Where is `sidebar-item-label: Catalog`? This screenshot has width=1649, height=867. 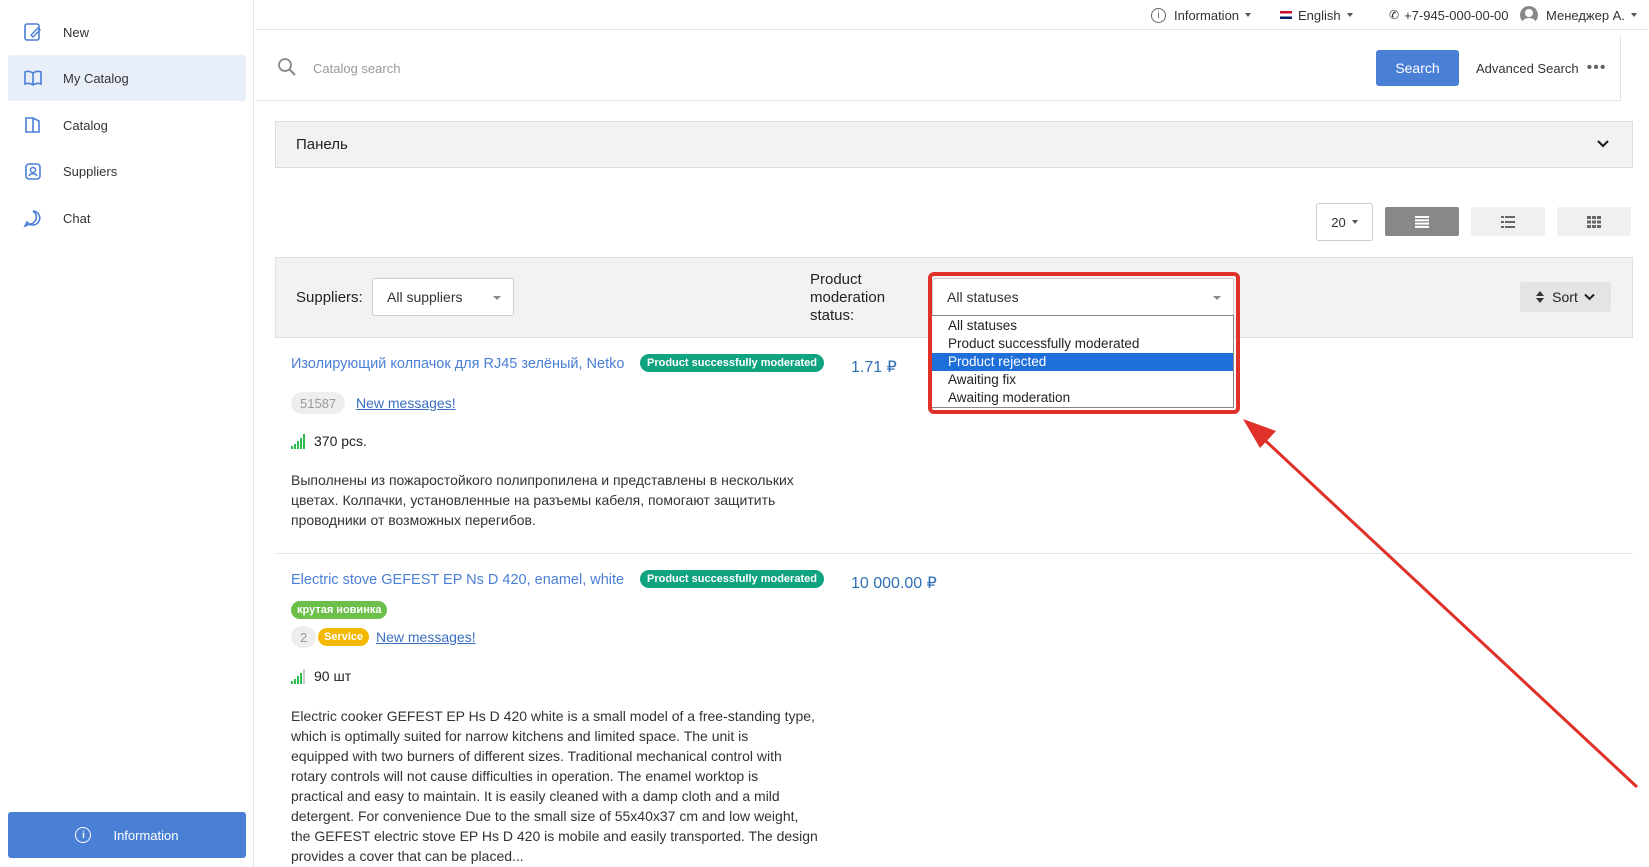 sidebar-item-label: Catalog is located at coordinates (85, 125).